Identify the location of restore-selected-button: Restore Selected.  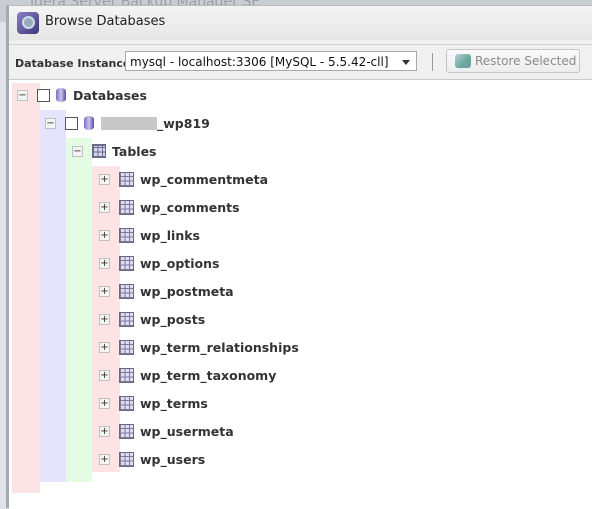
(513, 61).